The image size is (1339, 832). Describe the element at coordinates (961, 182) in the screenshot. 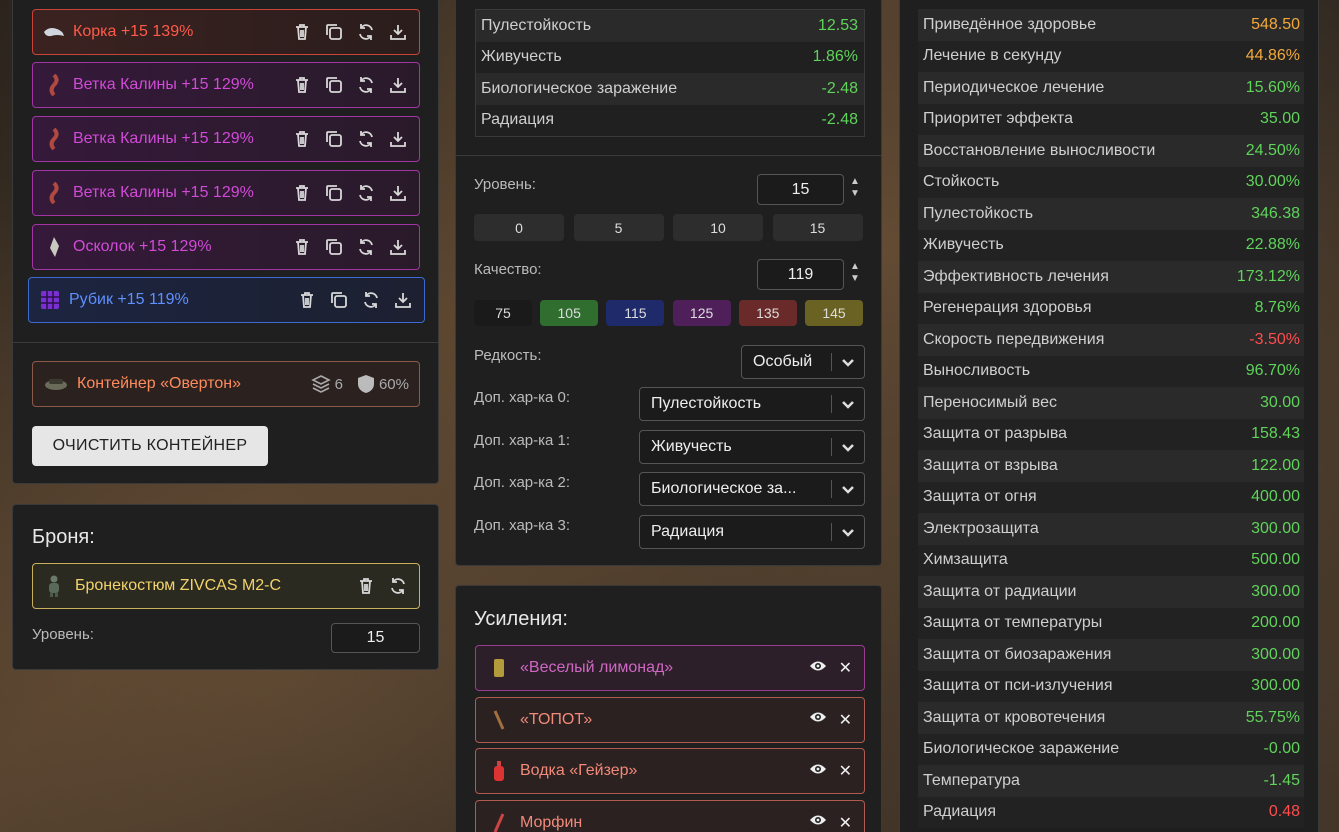

I see `total-stat-name: Стойкость` at that location.